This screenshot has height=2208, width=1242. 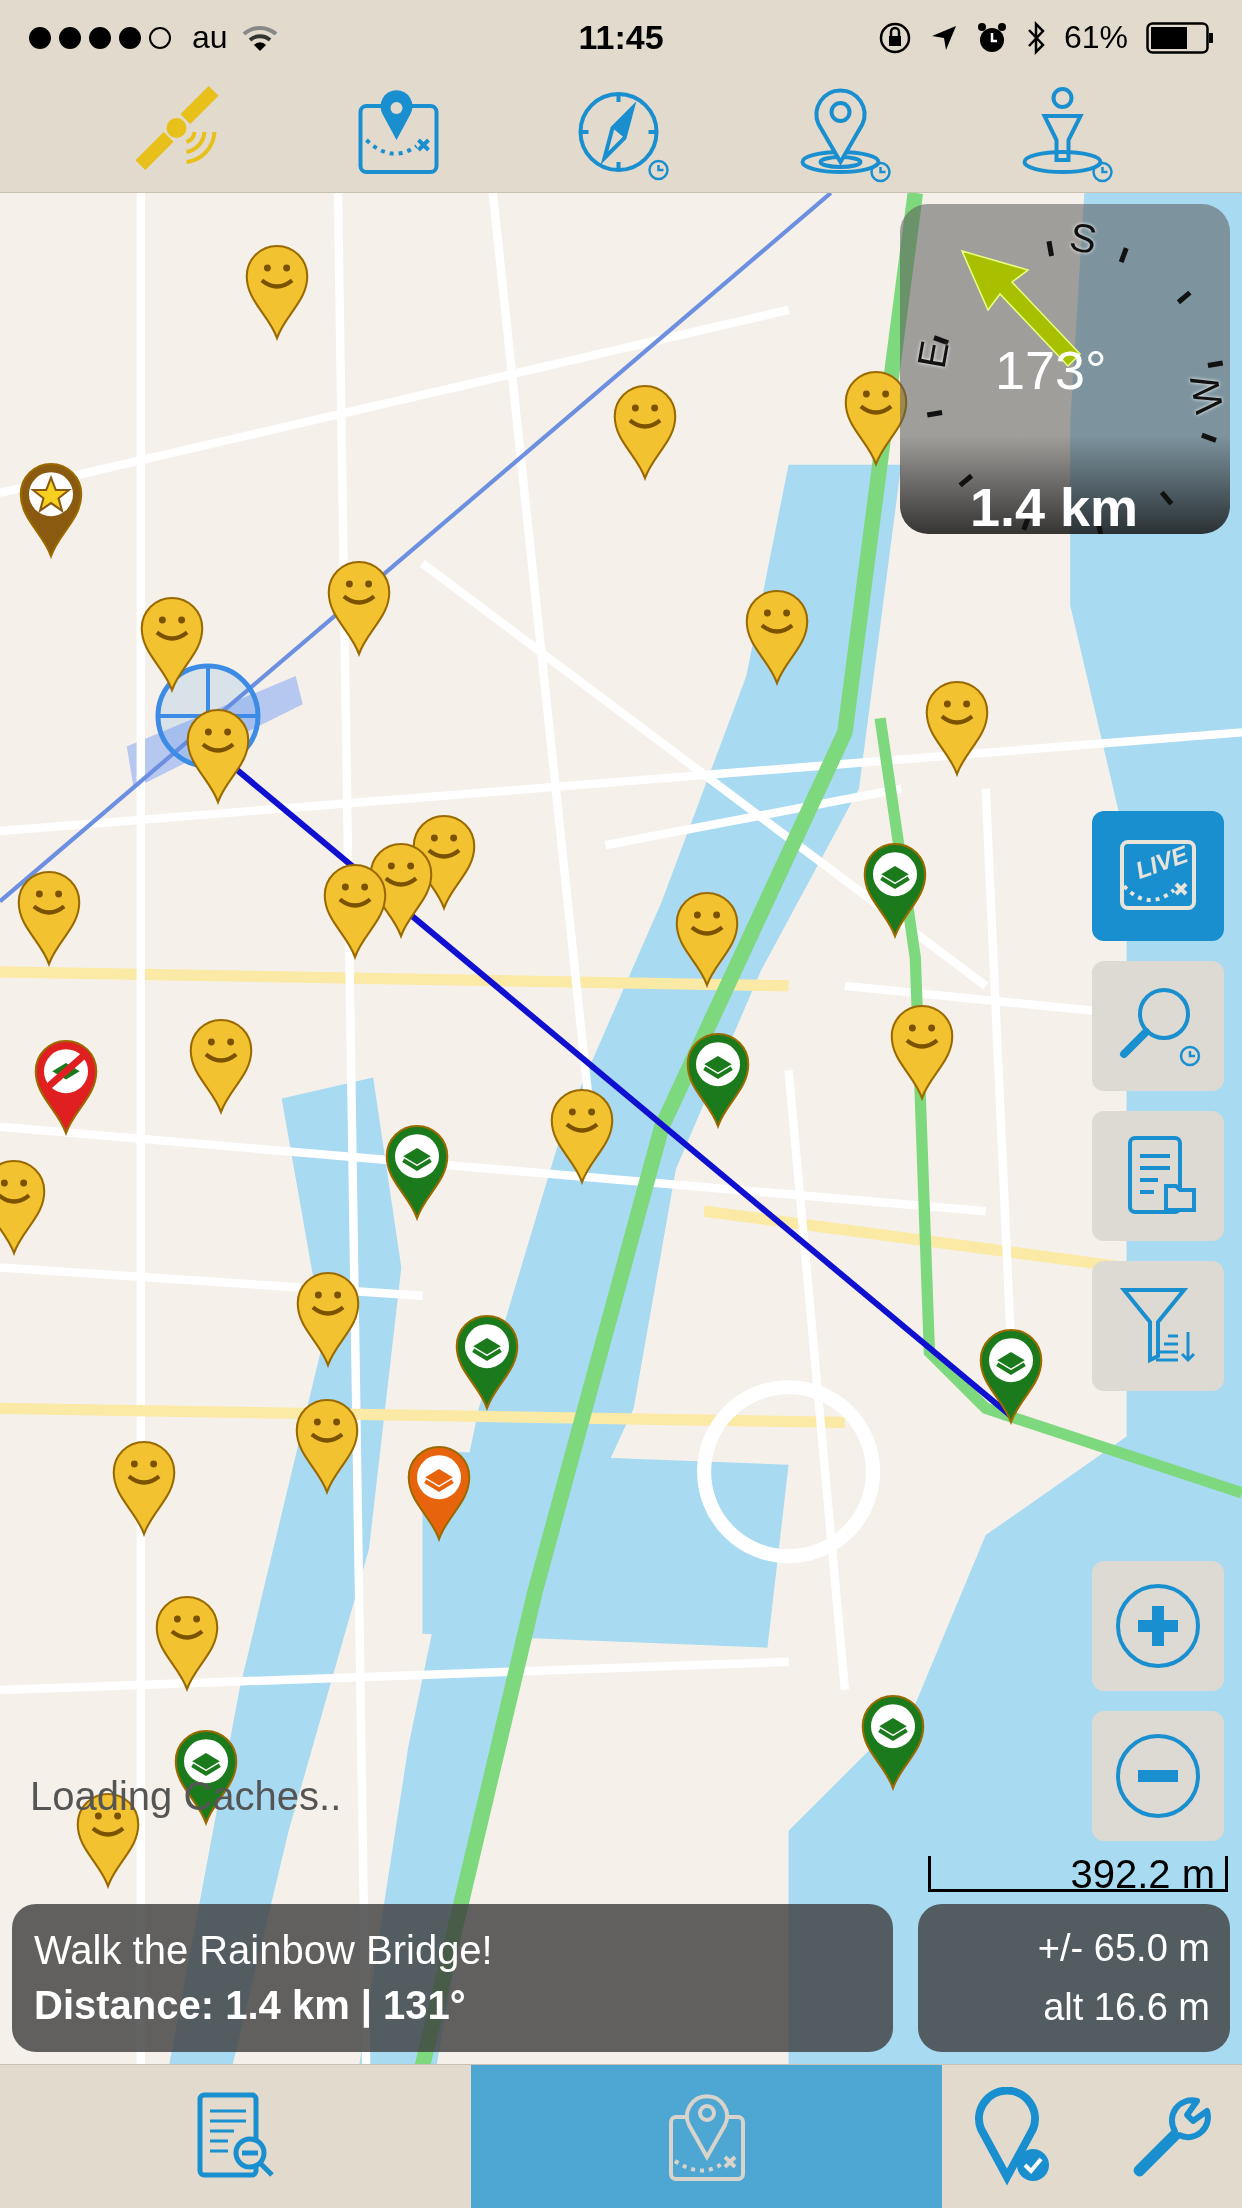 I want to click on compass-letter: S, so click(x=1083, y=238).